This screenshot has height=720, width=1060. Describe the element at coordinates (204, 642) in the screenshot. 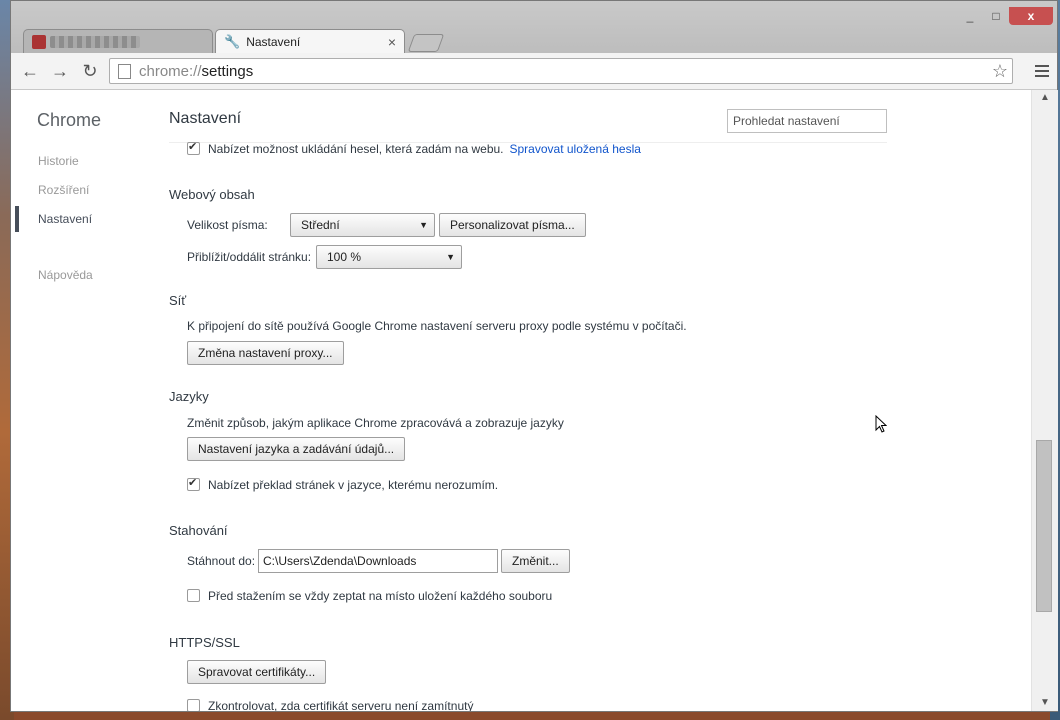

I see `section-heading-https: HTTPS/SSL` at that location.